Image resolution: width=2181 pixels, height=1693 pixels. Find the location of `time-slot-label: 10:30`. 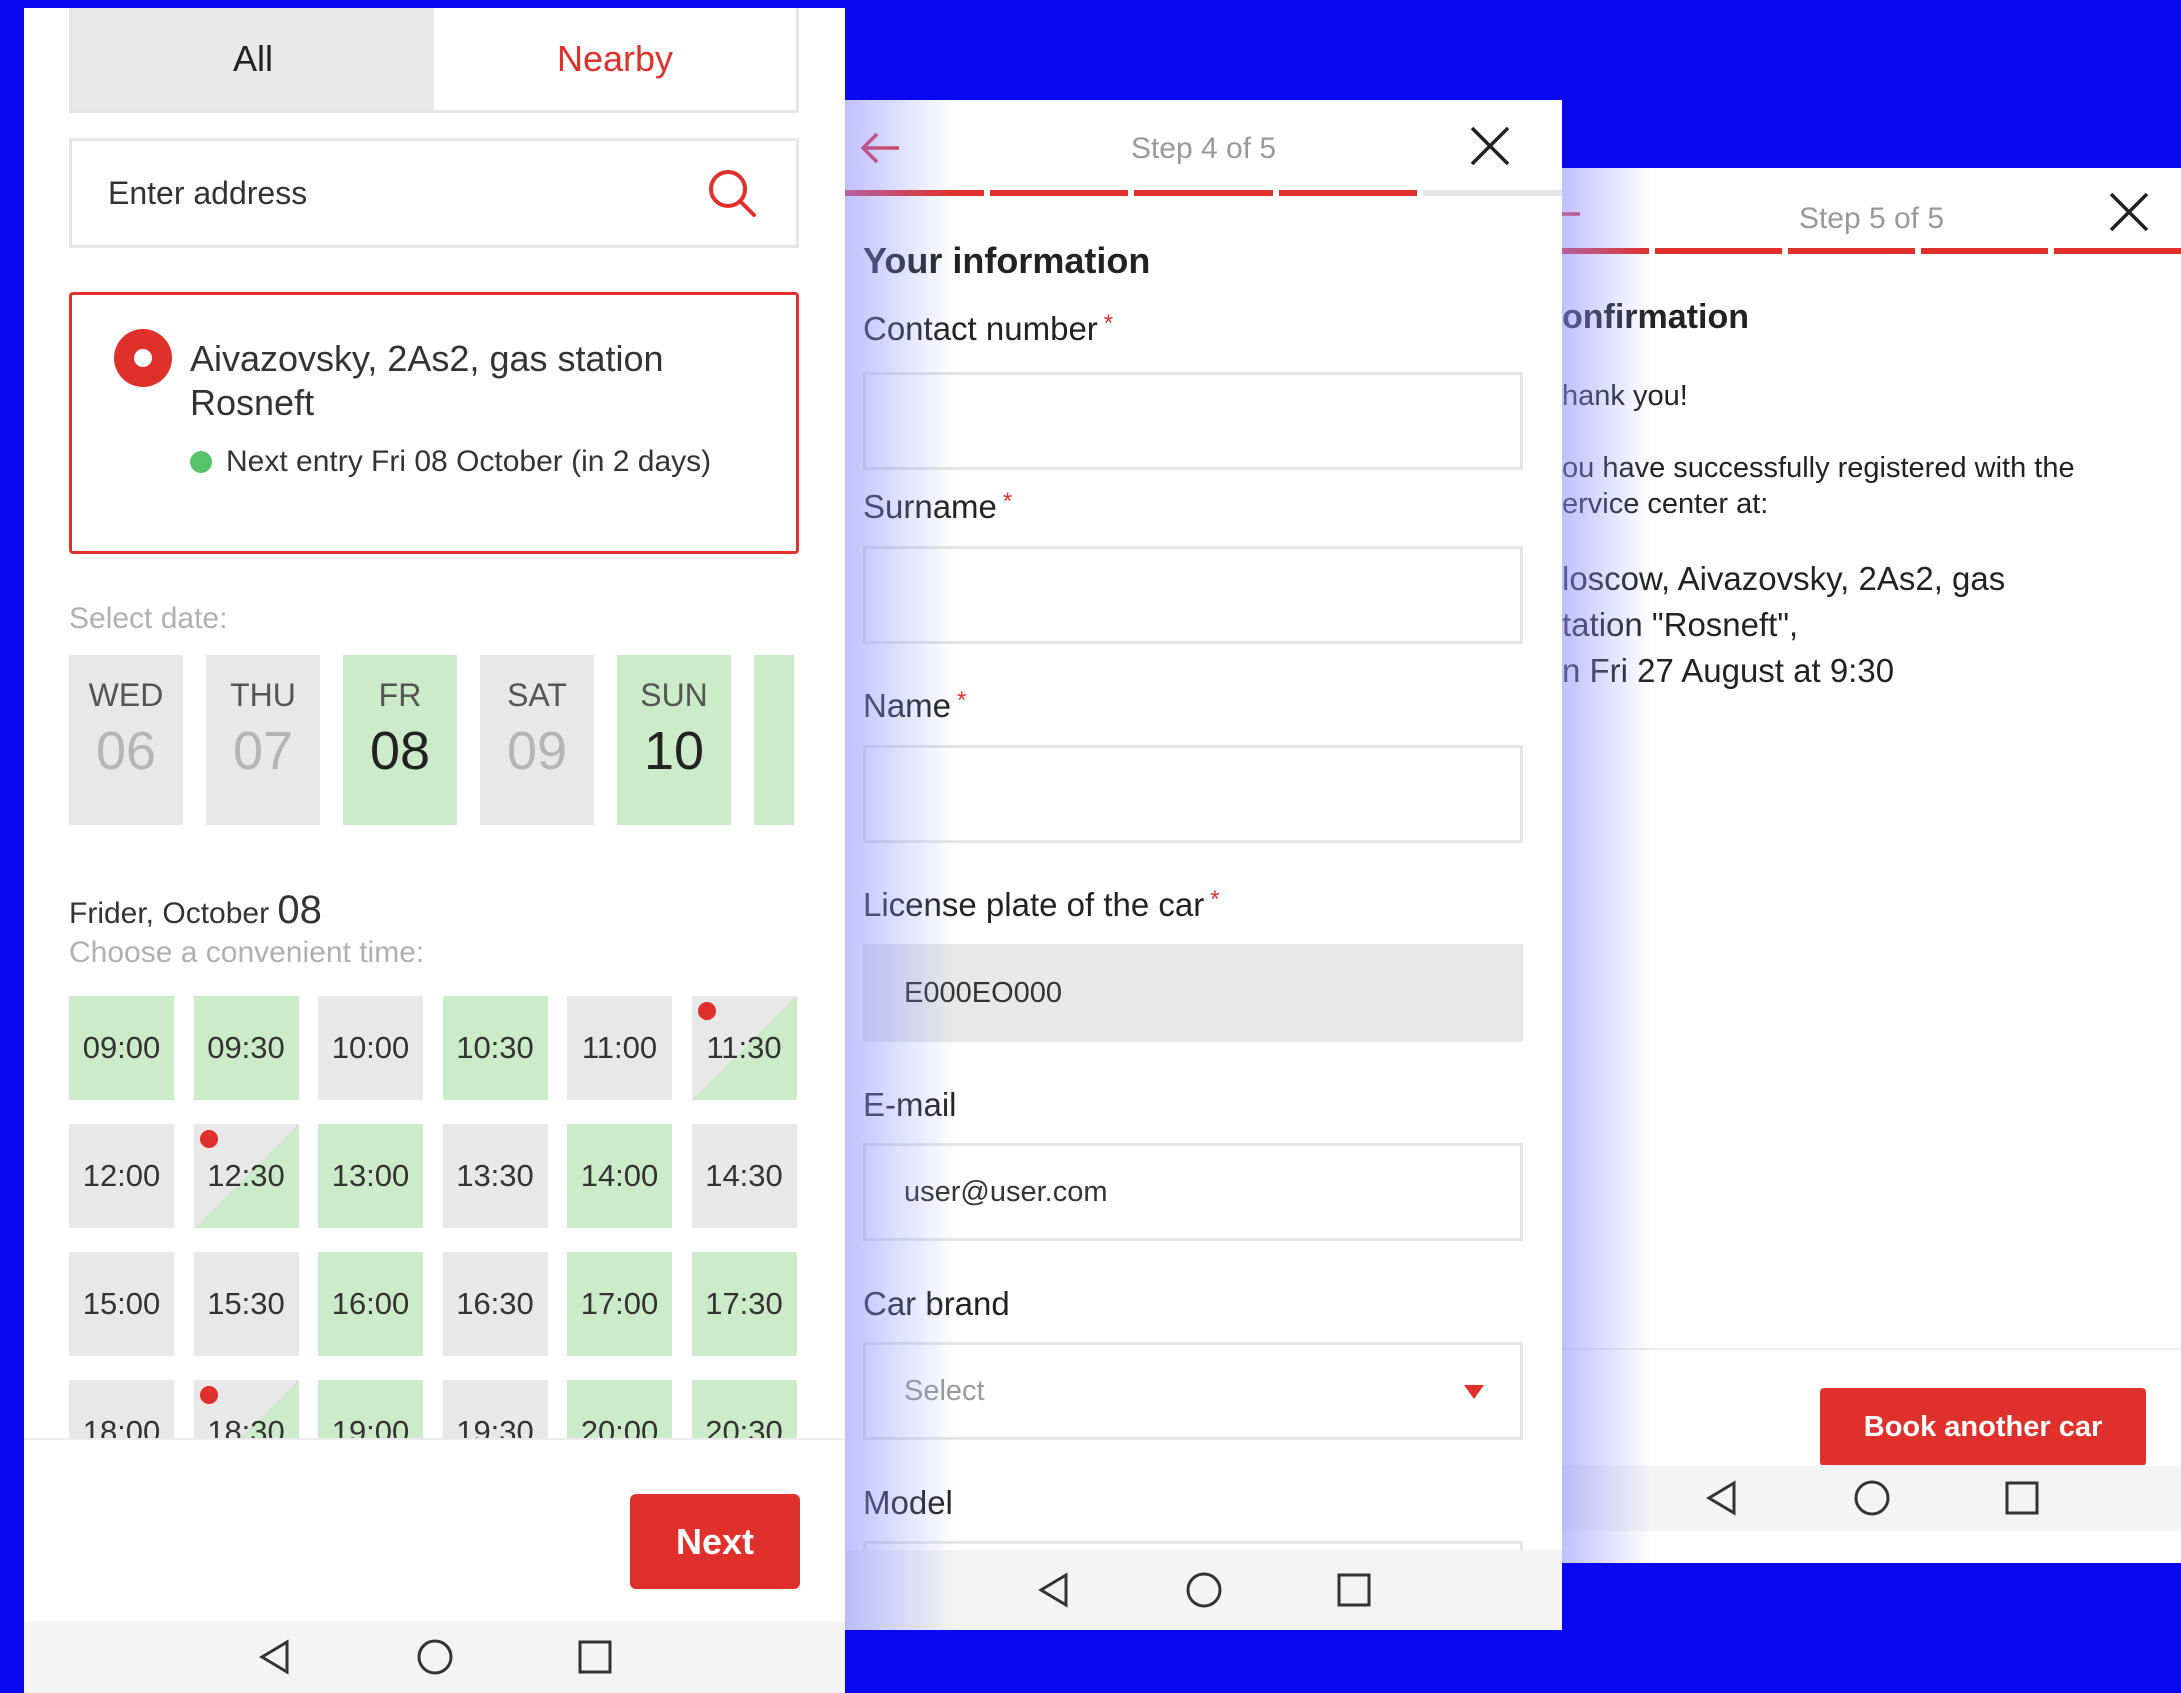

time-slot-label: 10:30 is located at coordinates (495, 1047).